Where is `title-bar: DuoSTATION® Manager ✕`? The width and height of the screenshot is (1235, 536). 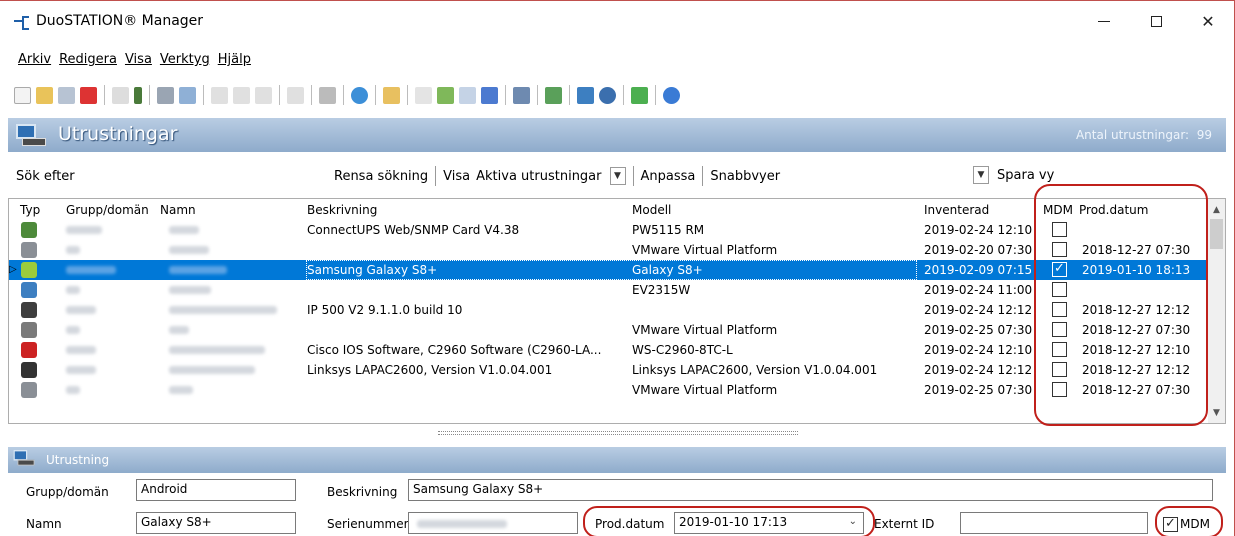
title-bar: DuoSTATION® Manager ✕ is located at coordinates (617, 21).